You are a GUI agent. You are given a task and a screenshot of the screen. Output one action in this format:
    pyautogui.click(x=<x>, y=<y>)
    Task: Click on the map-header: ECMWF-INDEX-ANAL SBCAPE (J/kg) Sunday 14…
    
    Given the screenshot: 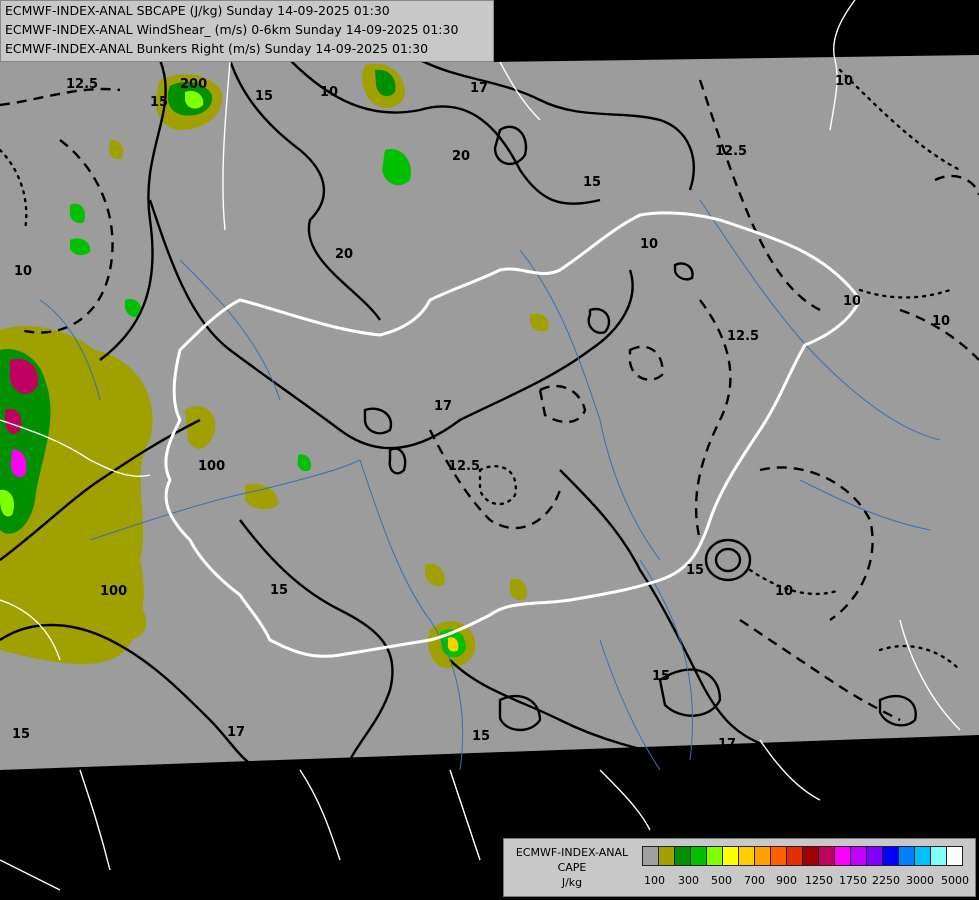 What is the action you would take?
    pyautogui.click(x=247, y=31)
    